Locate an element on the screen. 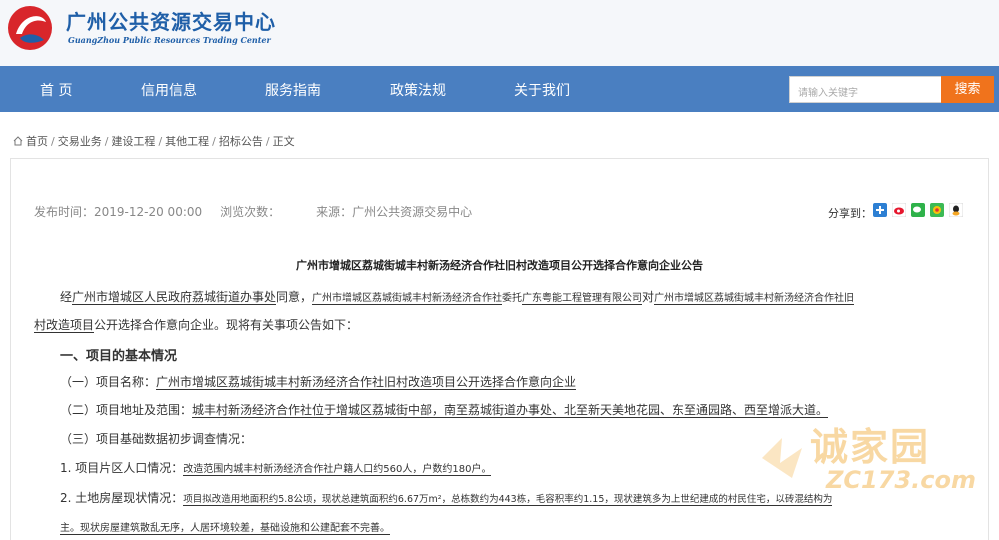 The image size is (999, 540). source: 来源：广州公共资源交易中心 is located at coordinates (394, 212).